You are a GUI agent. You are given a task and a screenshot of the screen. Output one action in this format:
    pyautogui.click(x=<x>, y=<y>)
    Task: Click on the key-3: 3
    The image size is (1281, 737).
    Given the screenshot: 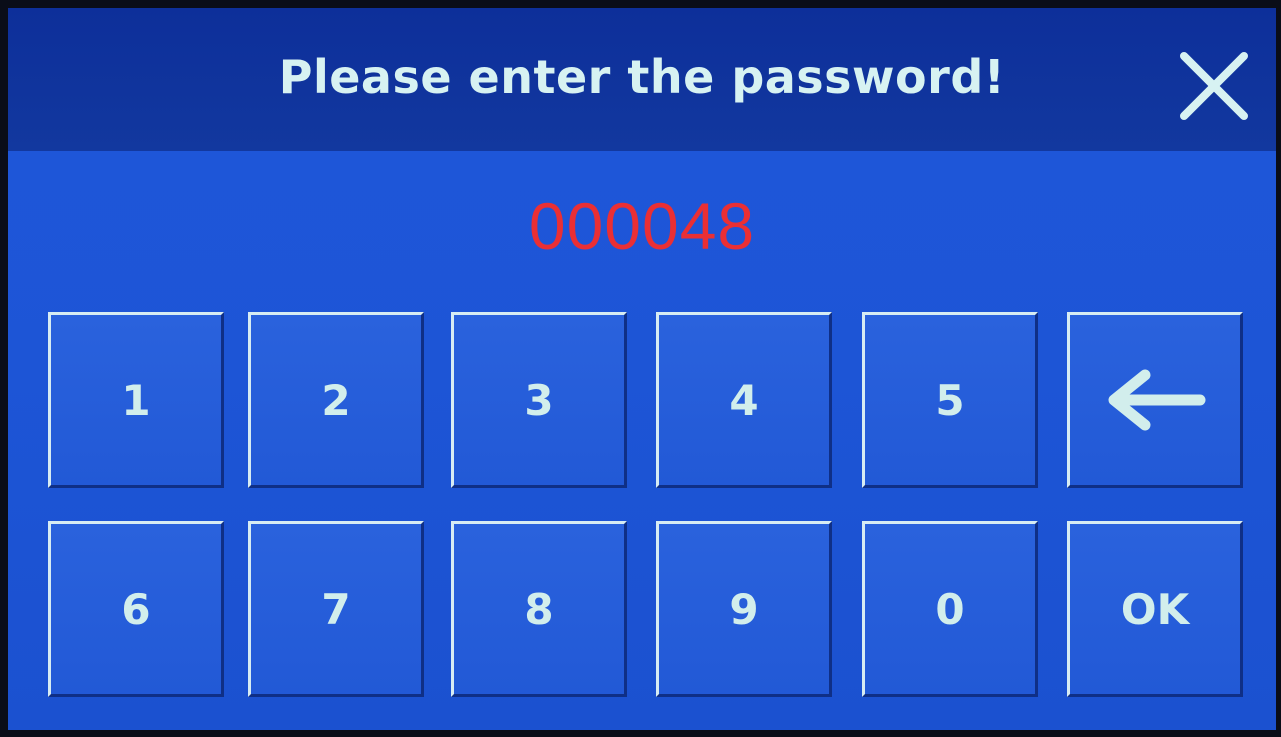 What is the action you would take?
    pyautogui.click(x=539, y=400)
    